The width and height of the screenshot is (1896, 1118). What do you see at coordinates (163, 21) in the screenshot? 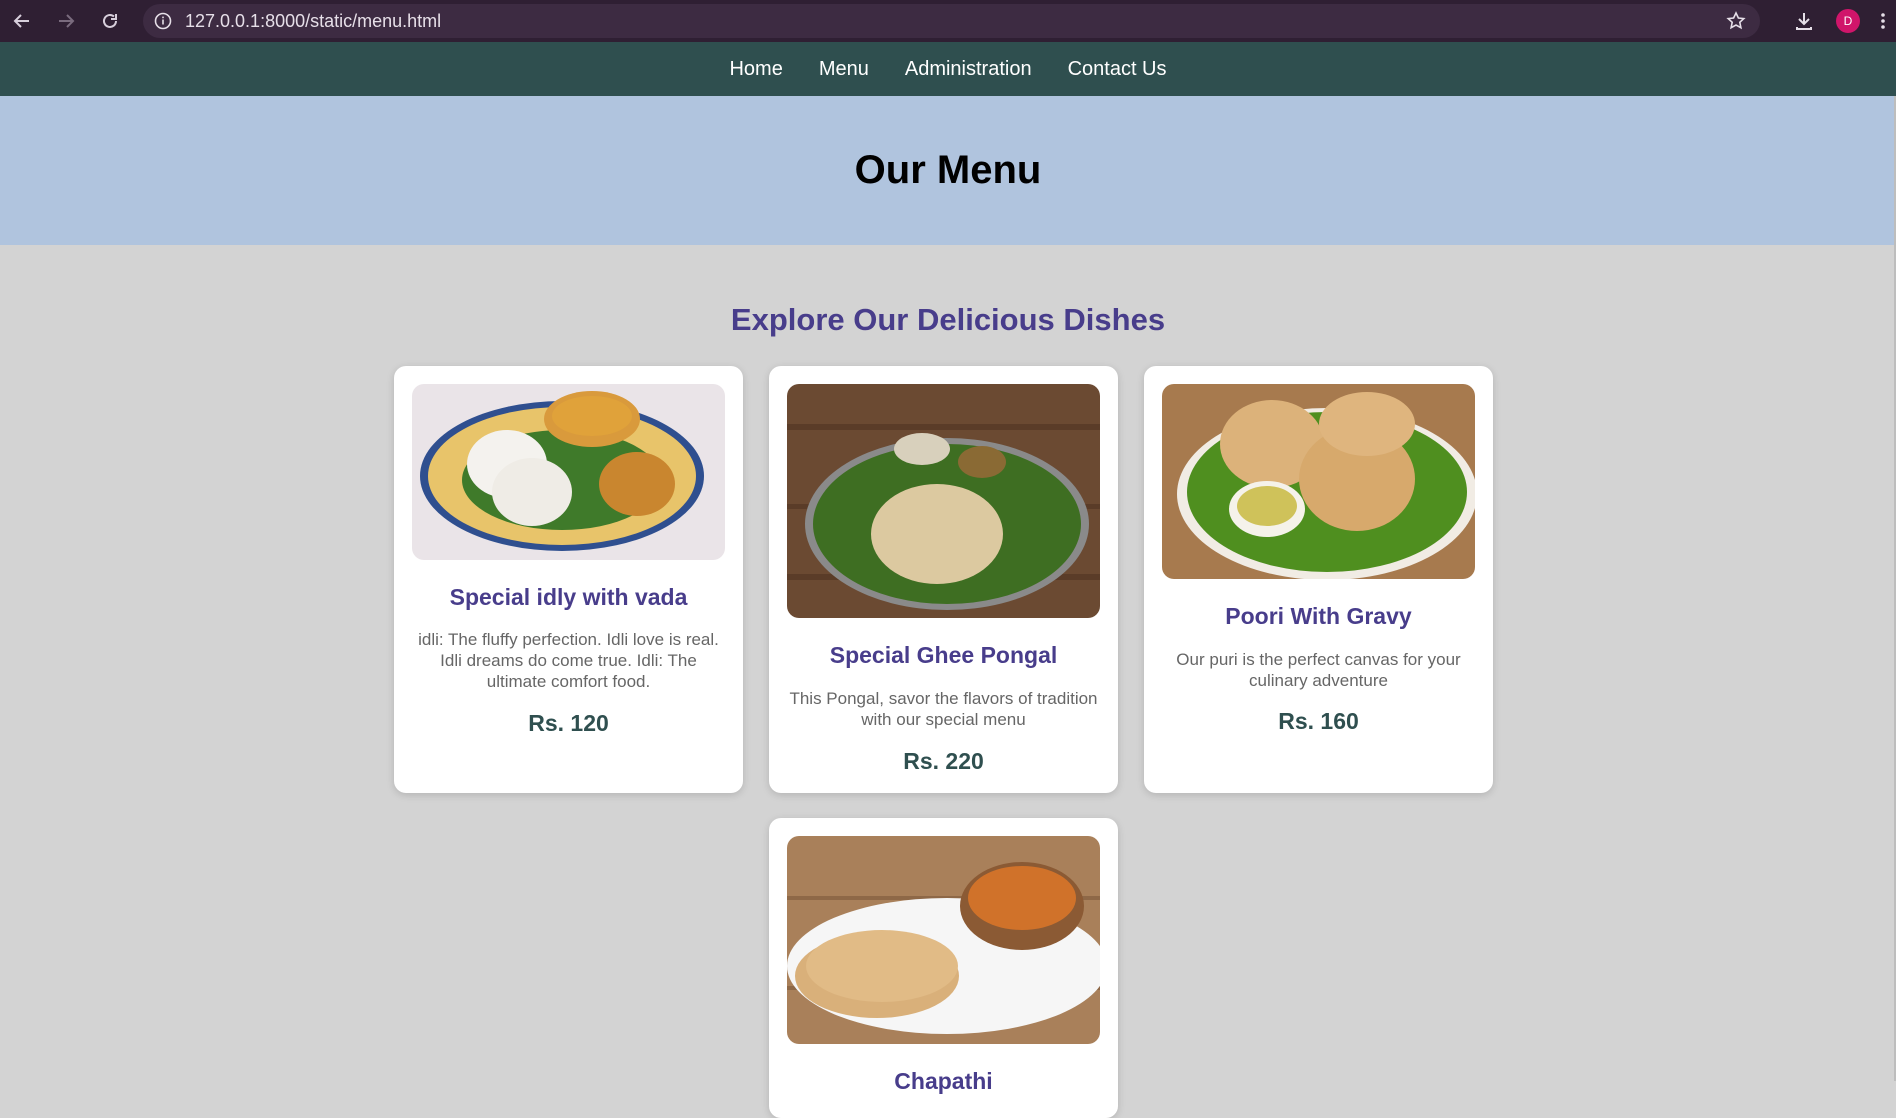
I see `site-info-icon` at bounding box center [163, 21].